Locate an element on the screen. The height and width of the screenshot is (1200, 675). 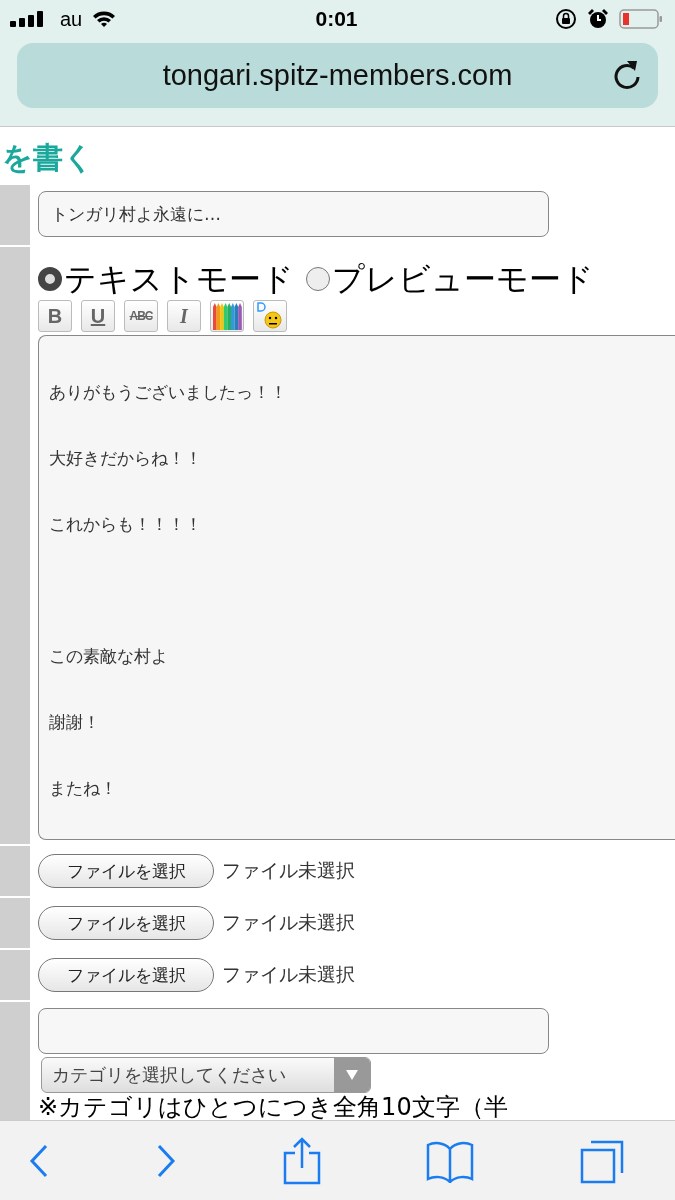
message-line: 謝謝！ is located at coordinates (75, 722).